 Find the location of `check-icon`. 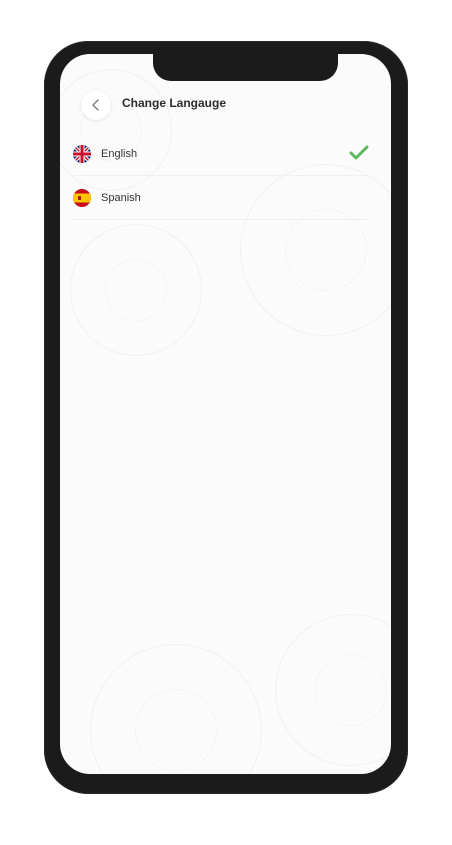

check-icon is located at coordinates (359, 153).